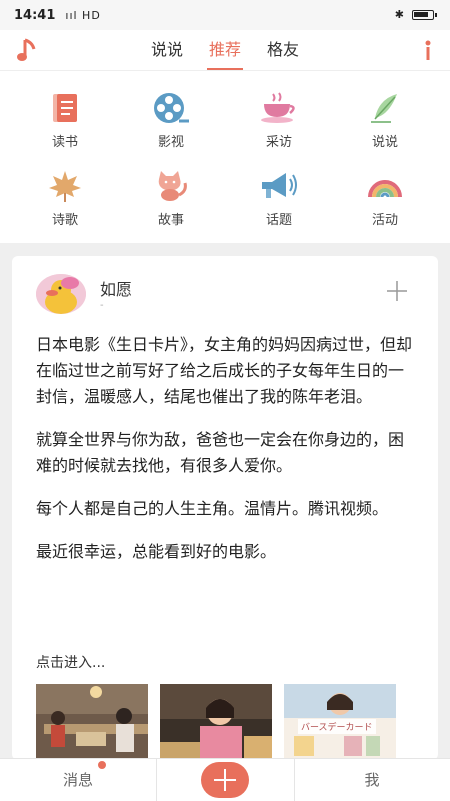 The width and height of the screenshot is (450, 801). What do you see at coordinates (278, 220) in the screenshot?
I see `category-label: 话题` at bounding box center [278, 220].